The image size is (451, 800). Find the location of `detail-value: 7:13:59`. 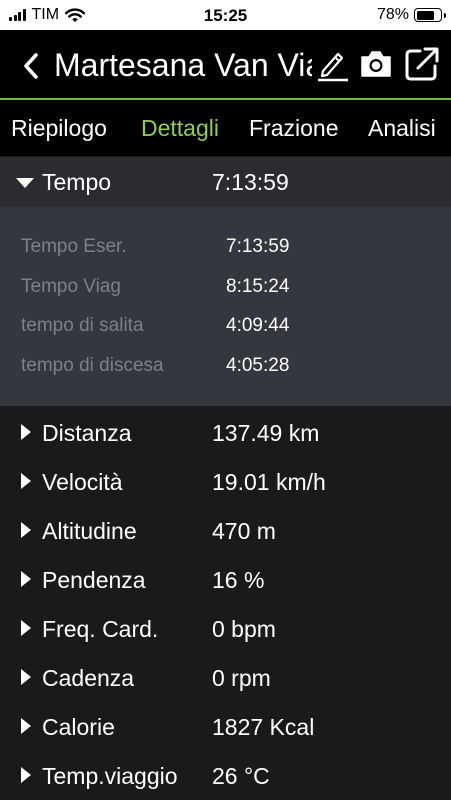

detail-value: 7:13:59 is located at coordinates (258, 246).